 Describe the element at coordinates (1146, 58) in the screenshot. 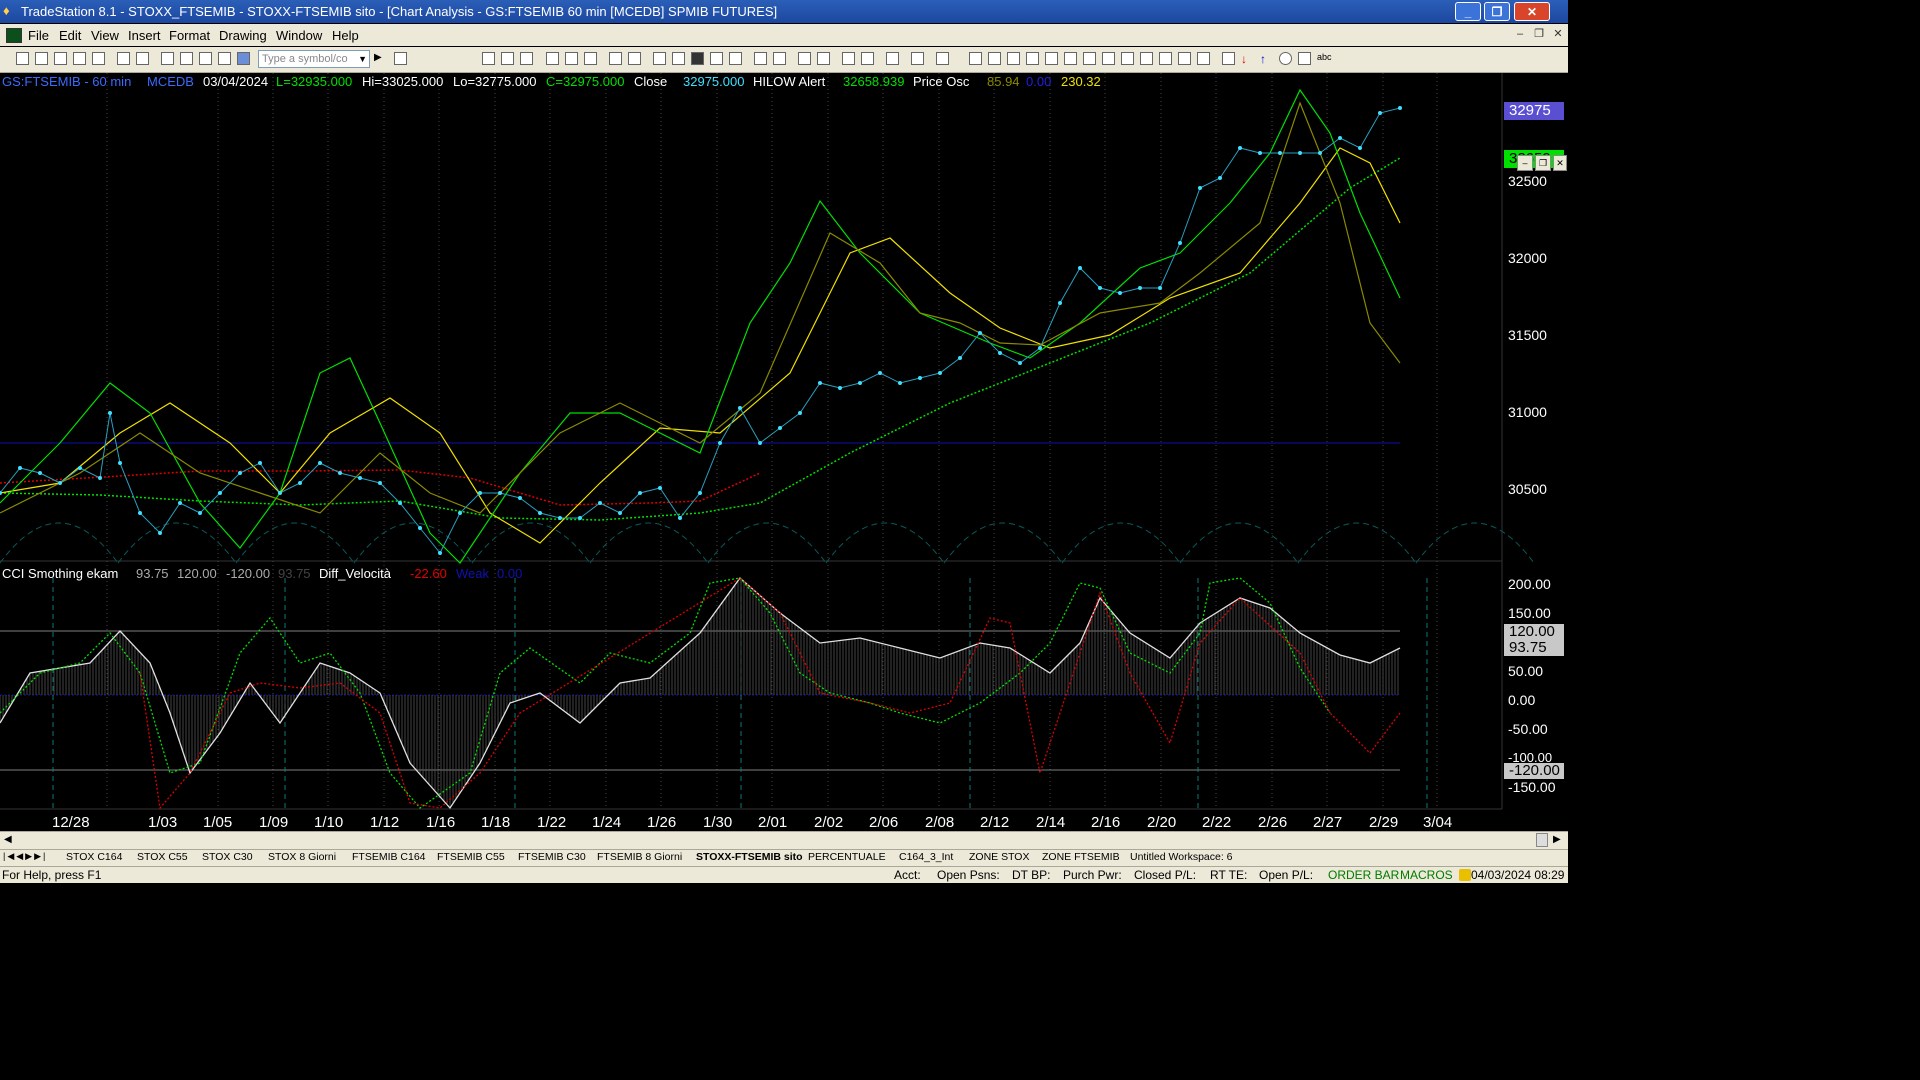

I see `horizontal-arrow-icon` at that location.